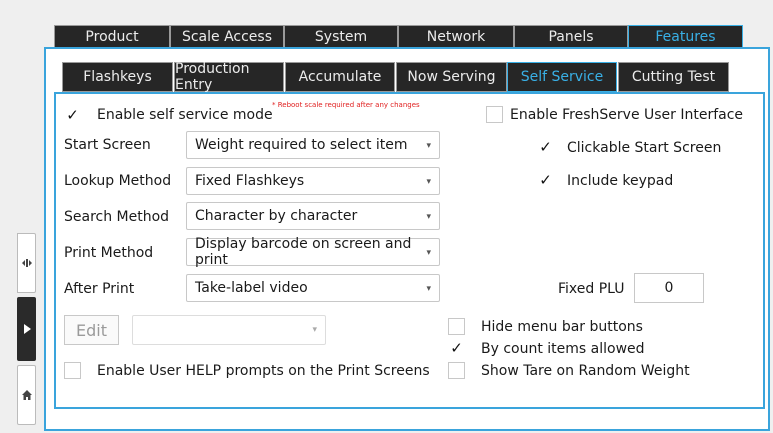  Describe the element at coordinates (301, 145) in the screenshot. I see `select-value: Weight required to select item` at that location.